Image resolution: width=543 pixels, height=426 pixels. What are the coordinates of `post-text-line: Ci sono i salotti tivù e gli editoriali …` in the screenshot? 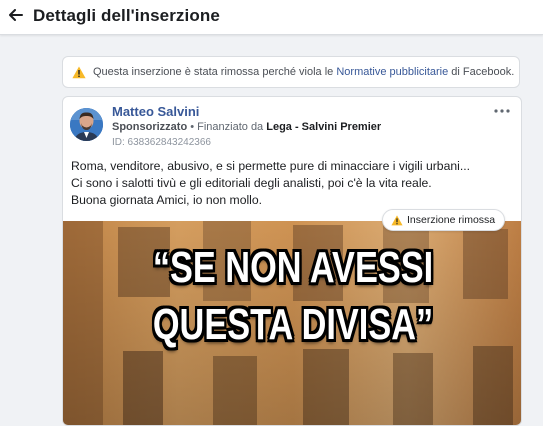 It's located at (251, 183).